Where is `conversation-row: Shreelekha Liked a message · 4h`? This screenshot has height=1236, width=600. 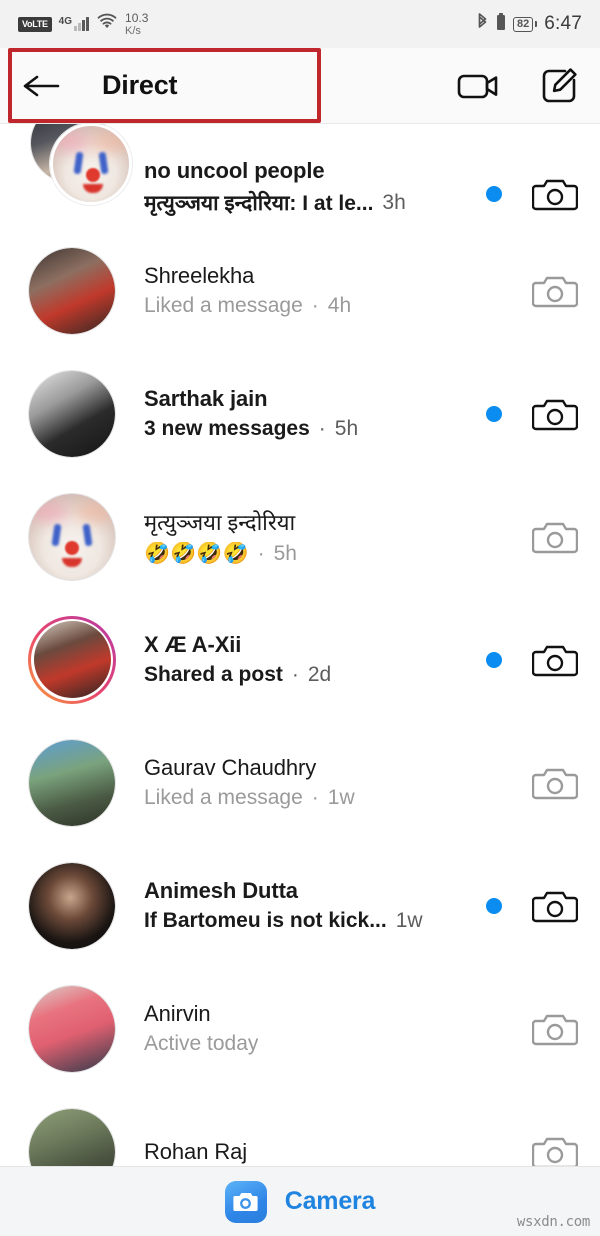 conversation-row: Shreelekha Liked a message · 4h is located at coordinates (300, 290).